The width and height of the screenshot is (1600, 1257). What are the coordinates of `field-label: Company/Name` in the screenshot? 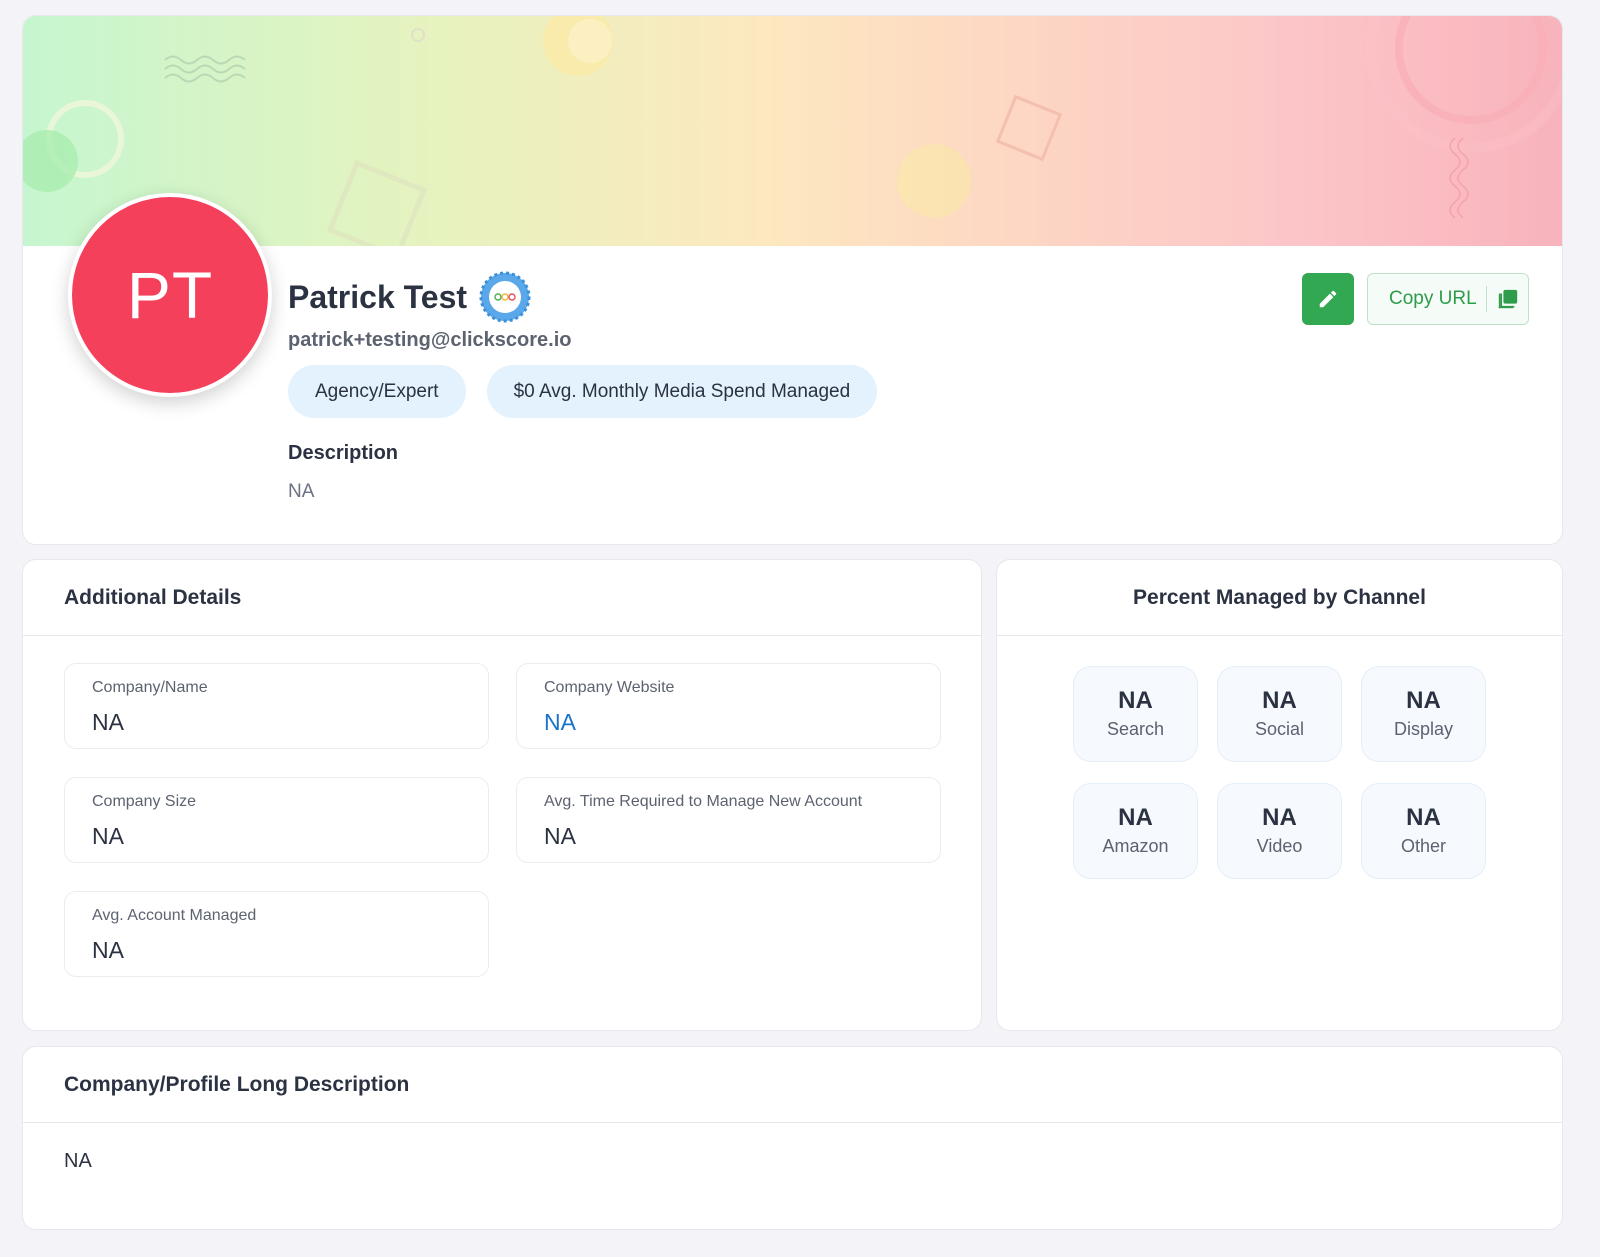 It's located at (150, 687).